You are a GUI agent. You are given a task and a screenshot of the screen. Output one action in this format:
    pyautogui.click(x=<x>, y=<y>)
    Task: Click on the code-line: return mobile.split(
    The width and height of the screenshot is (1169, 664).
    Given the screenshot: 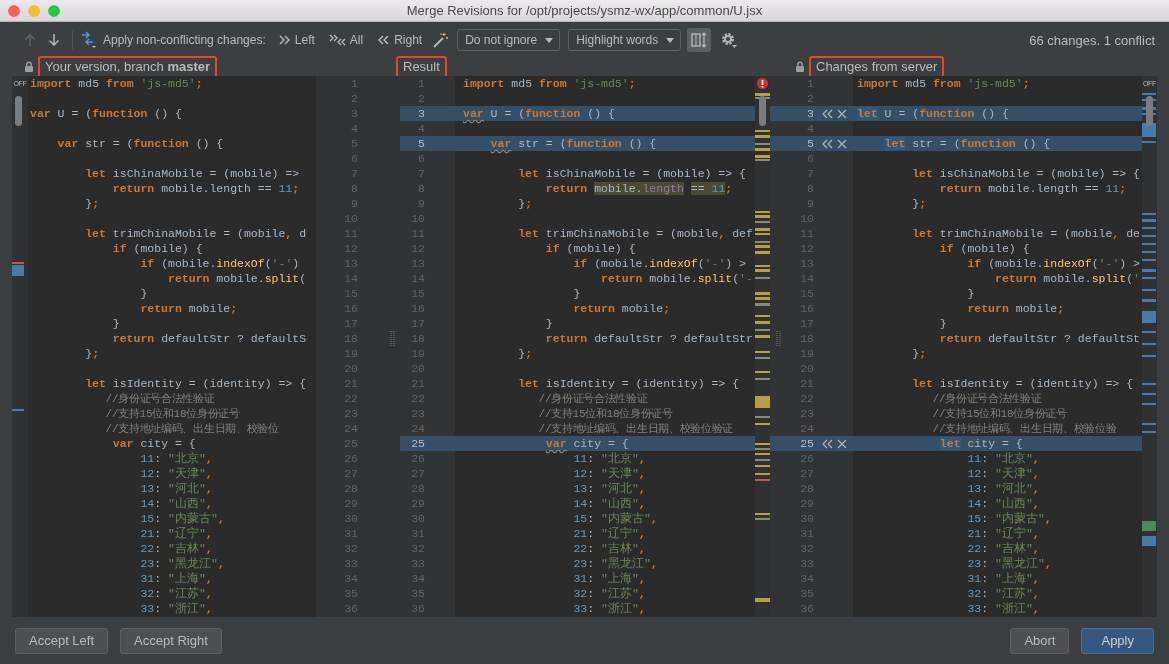 What is the action you would take?
    pyautogui.click(x=237, y=278)
    